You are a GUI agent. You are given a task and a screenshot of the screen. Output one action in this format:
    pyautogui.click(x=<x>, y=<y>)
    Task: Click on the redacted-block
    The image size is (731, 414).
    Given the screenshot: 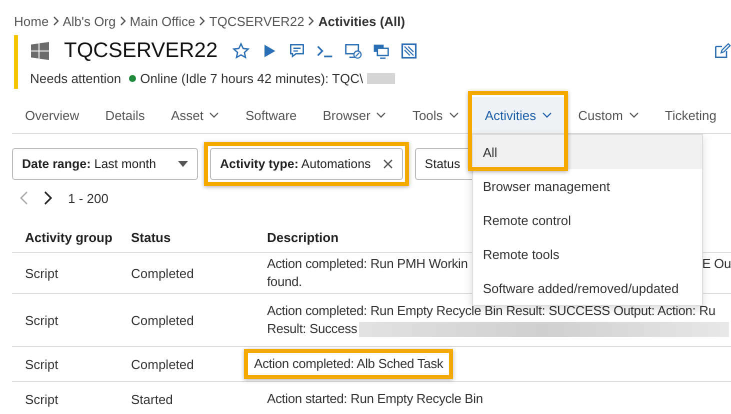 What is the action you would take?
    pyautogui.click(x=381, y=78)
    